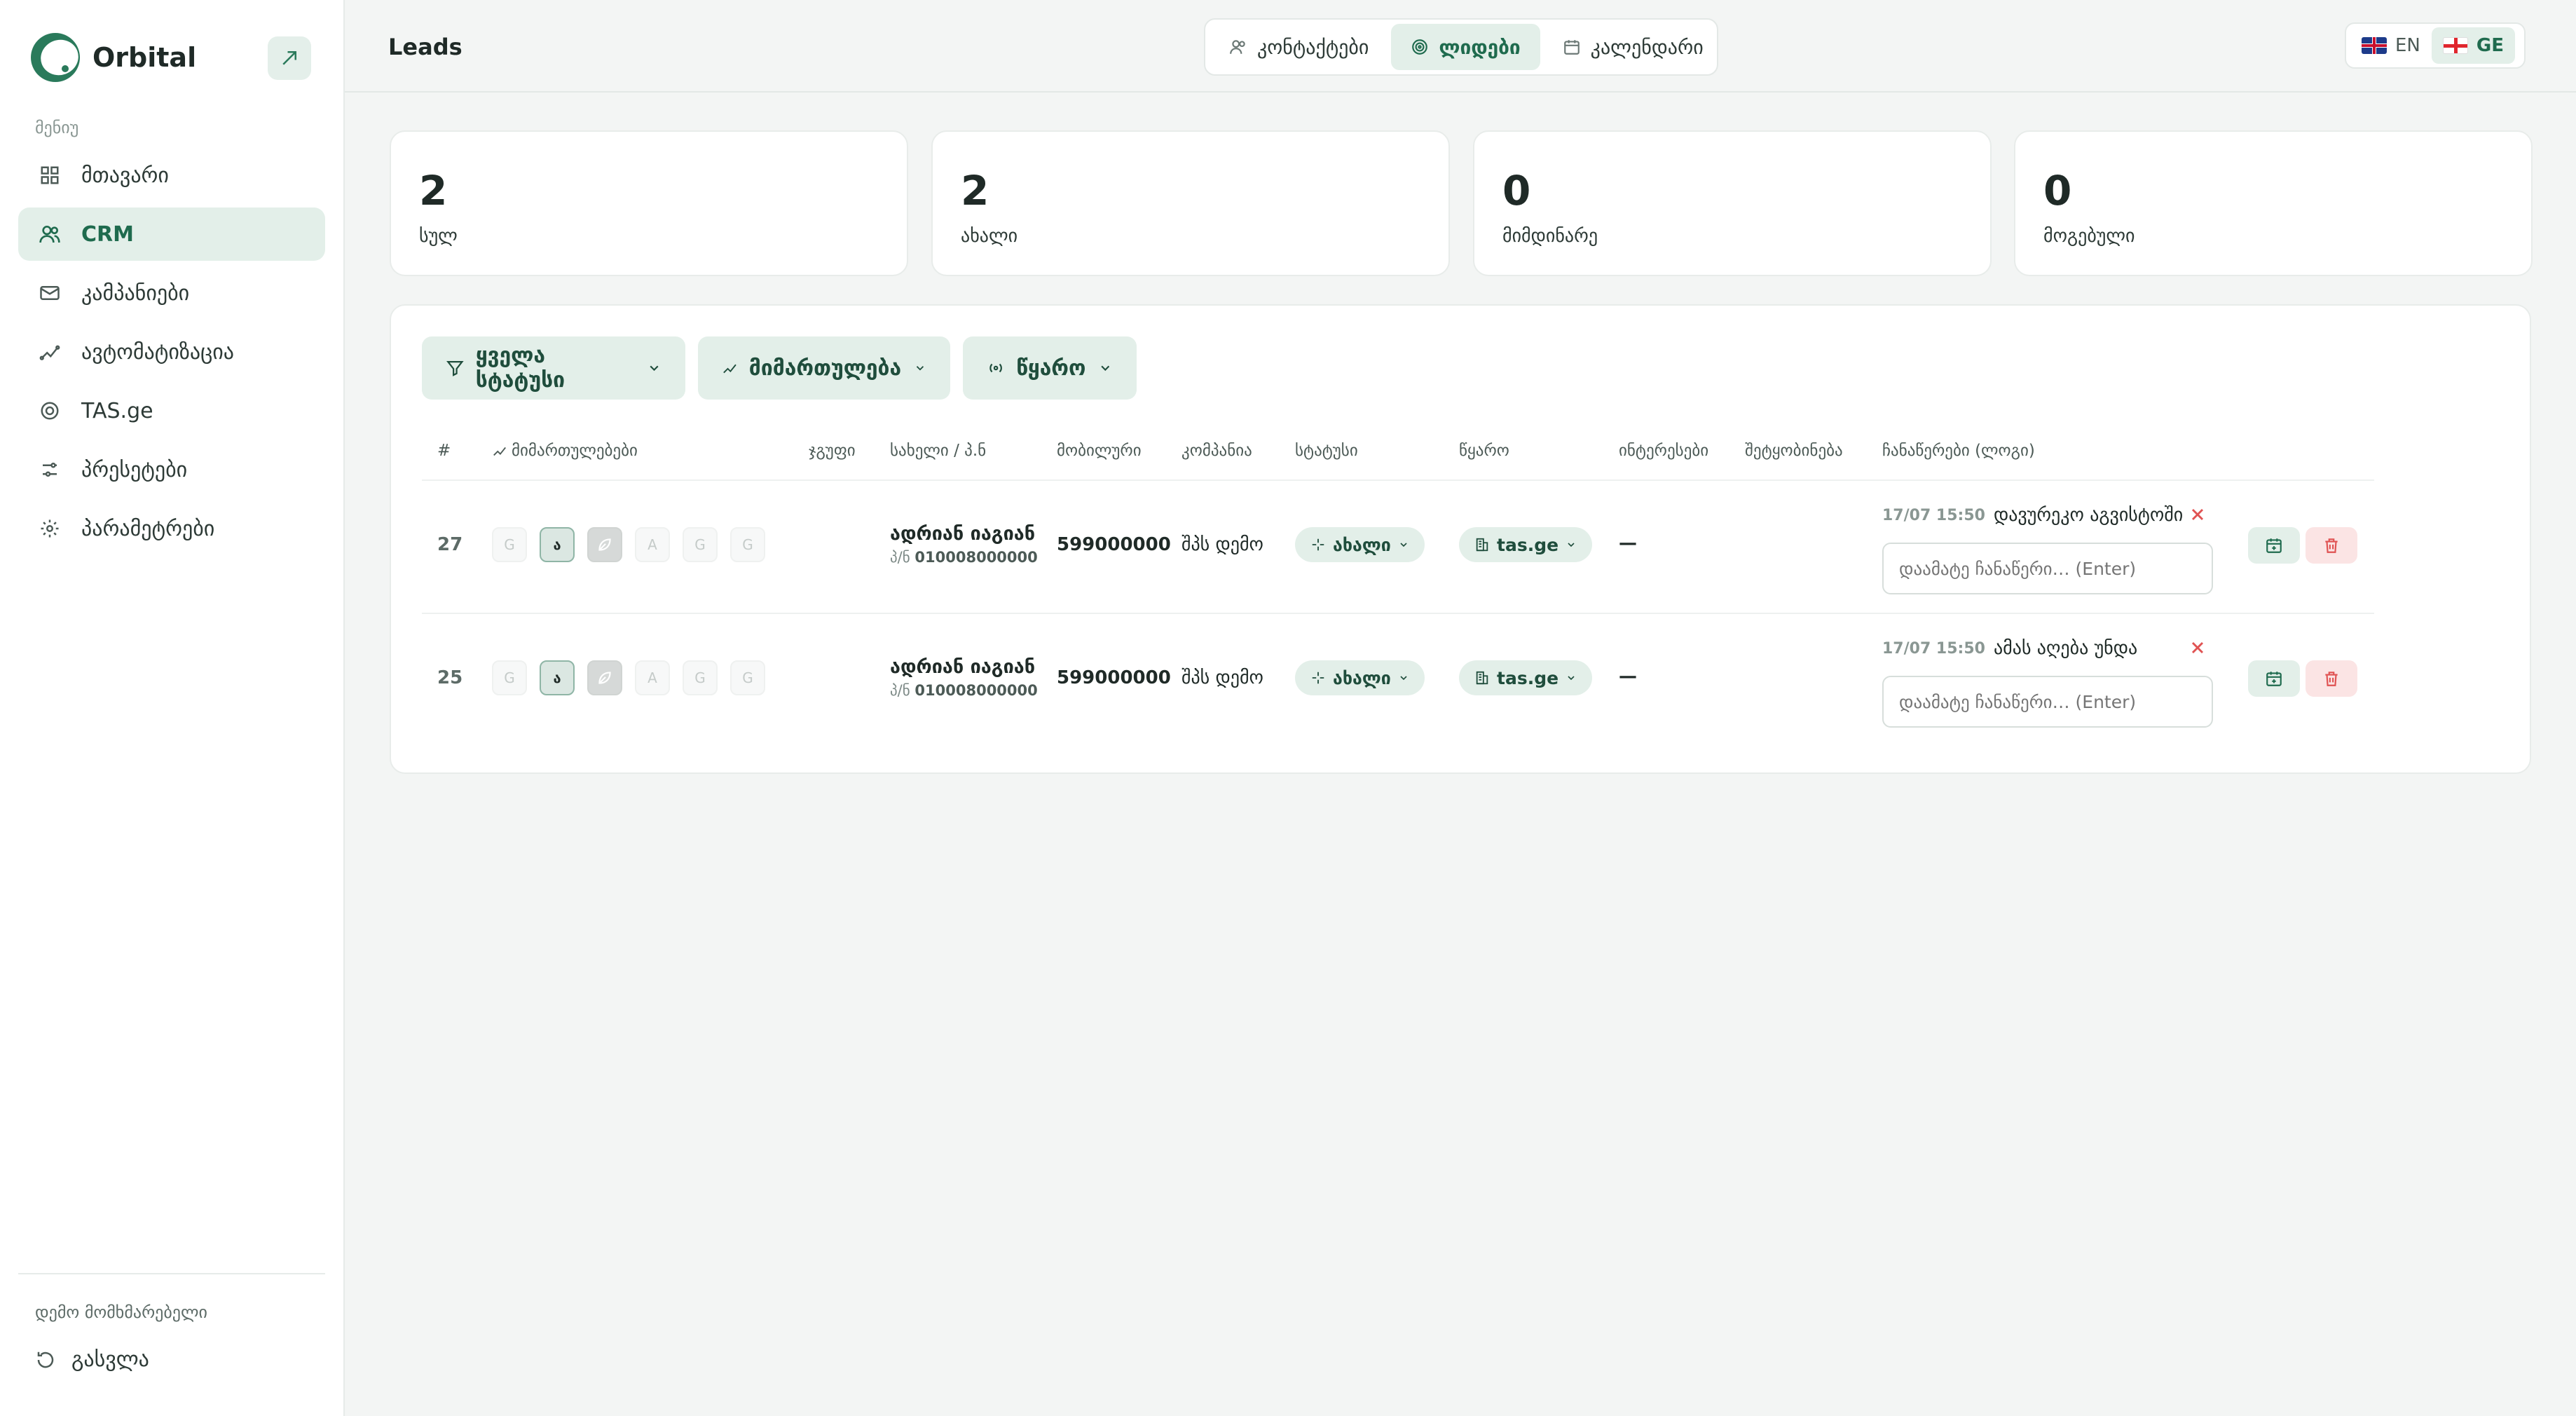  I want to click on sidebar-item-crm: CRM, so click(172, 234).